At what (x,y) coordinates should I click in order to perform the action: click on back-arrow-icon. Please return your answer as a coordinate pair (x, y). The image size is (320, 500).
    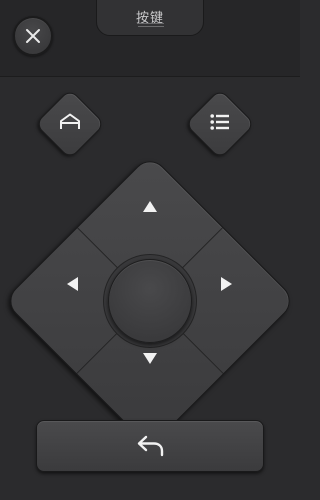
    Looking at the image, I should click on (150, 446).